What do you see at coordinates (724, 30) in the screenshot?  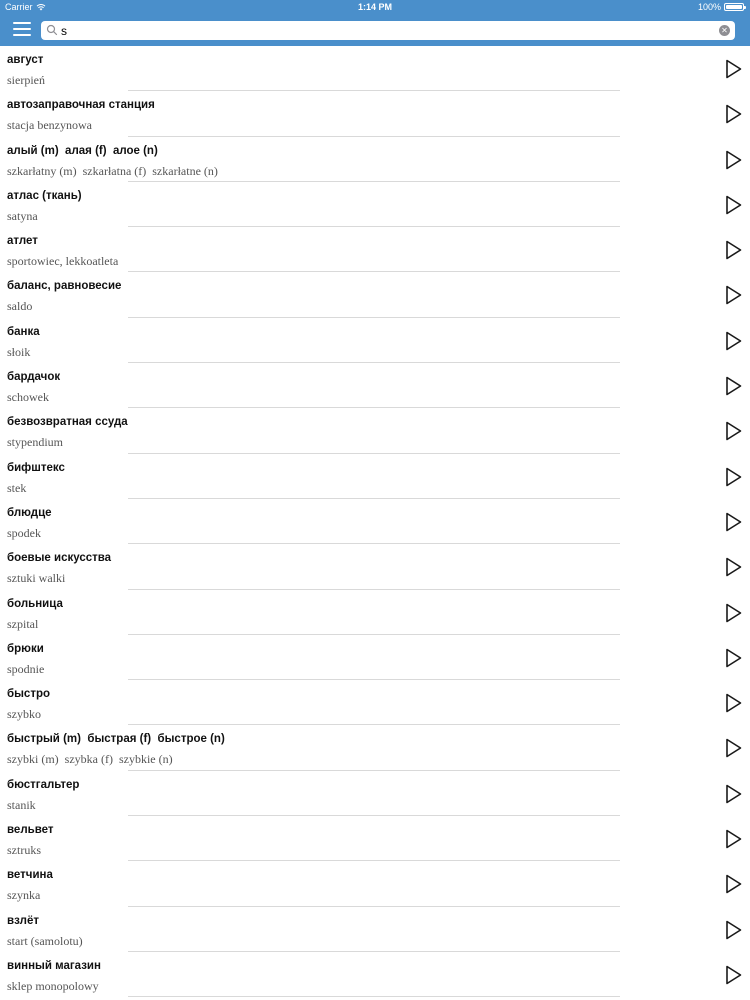 I see `clear-icon: ✕` at bounding box center [724, 30].